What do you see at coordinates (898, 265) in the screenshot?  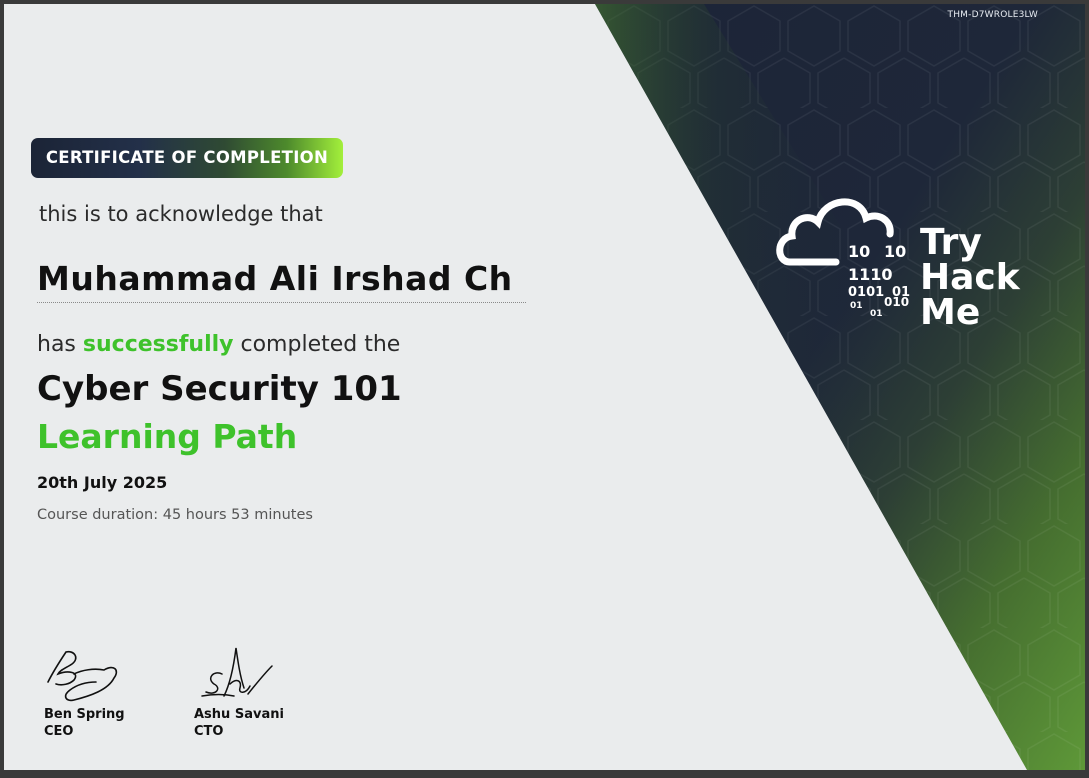 I see `tryhackme-logo: 10 10 1110 0101 01 01 01 010 Try Hack Me` at bounding box center [898, 265].